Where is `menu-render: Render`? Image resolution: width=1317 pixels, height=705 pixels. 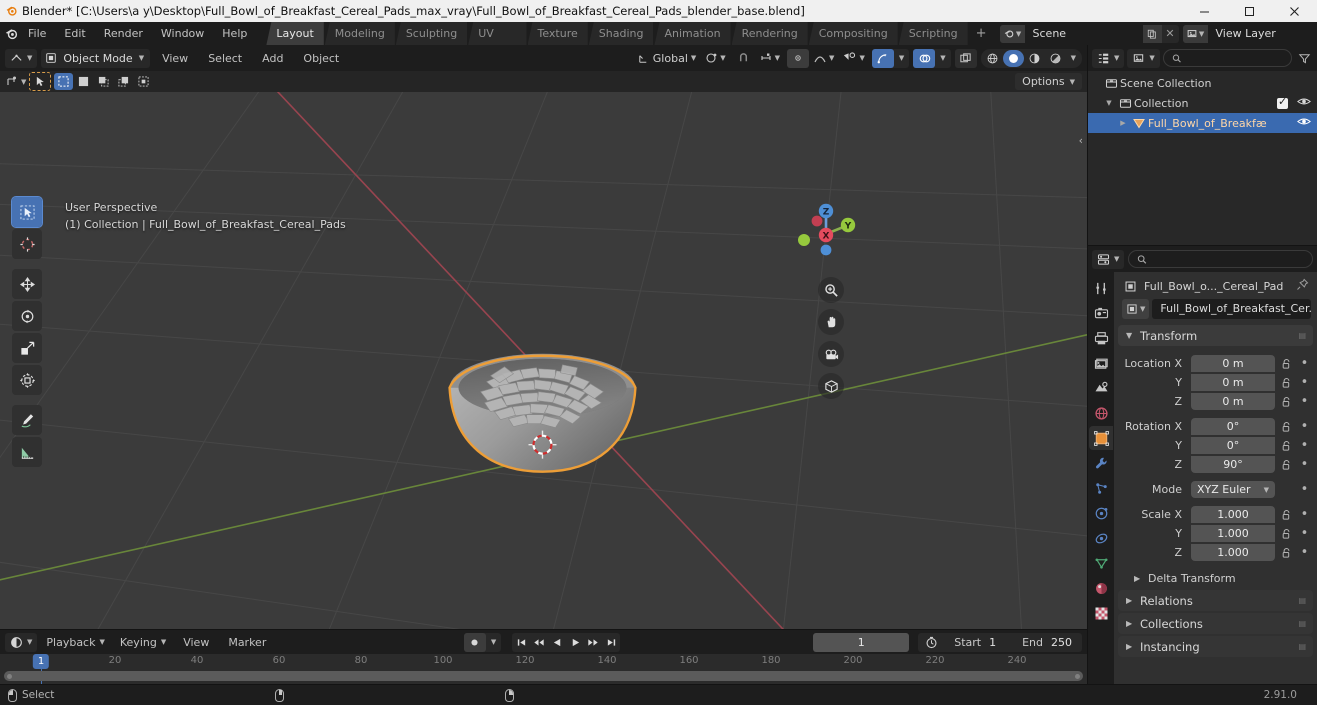 menu-render: Render is located at coordinates (123, 33).